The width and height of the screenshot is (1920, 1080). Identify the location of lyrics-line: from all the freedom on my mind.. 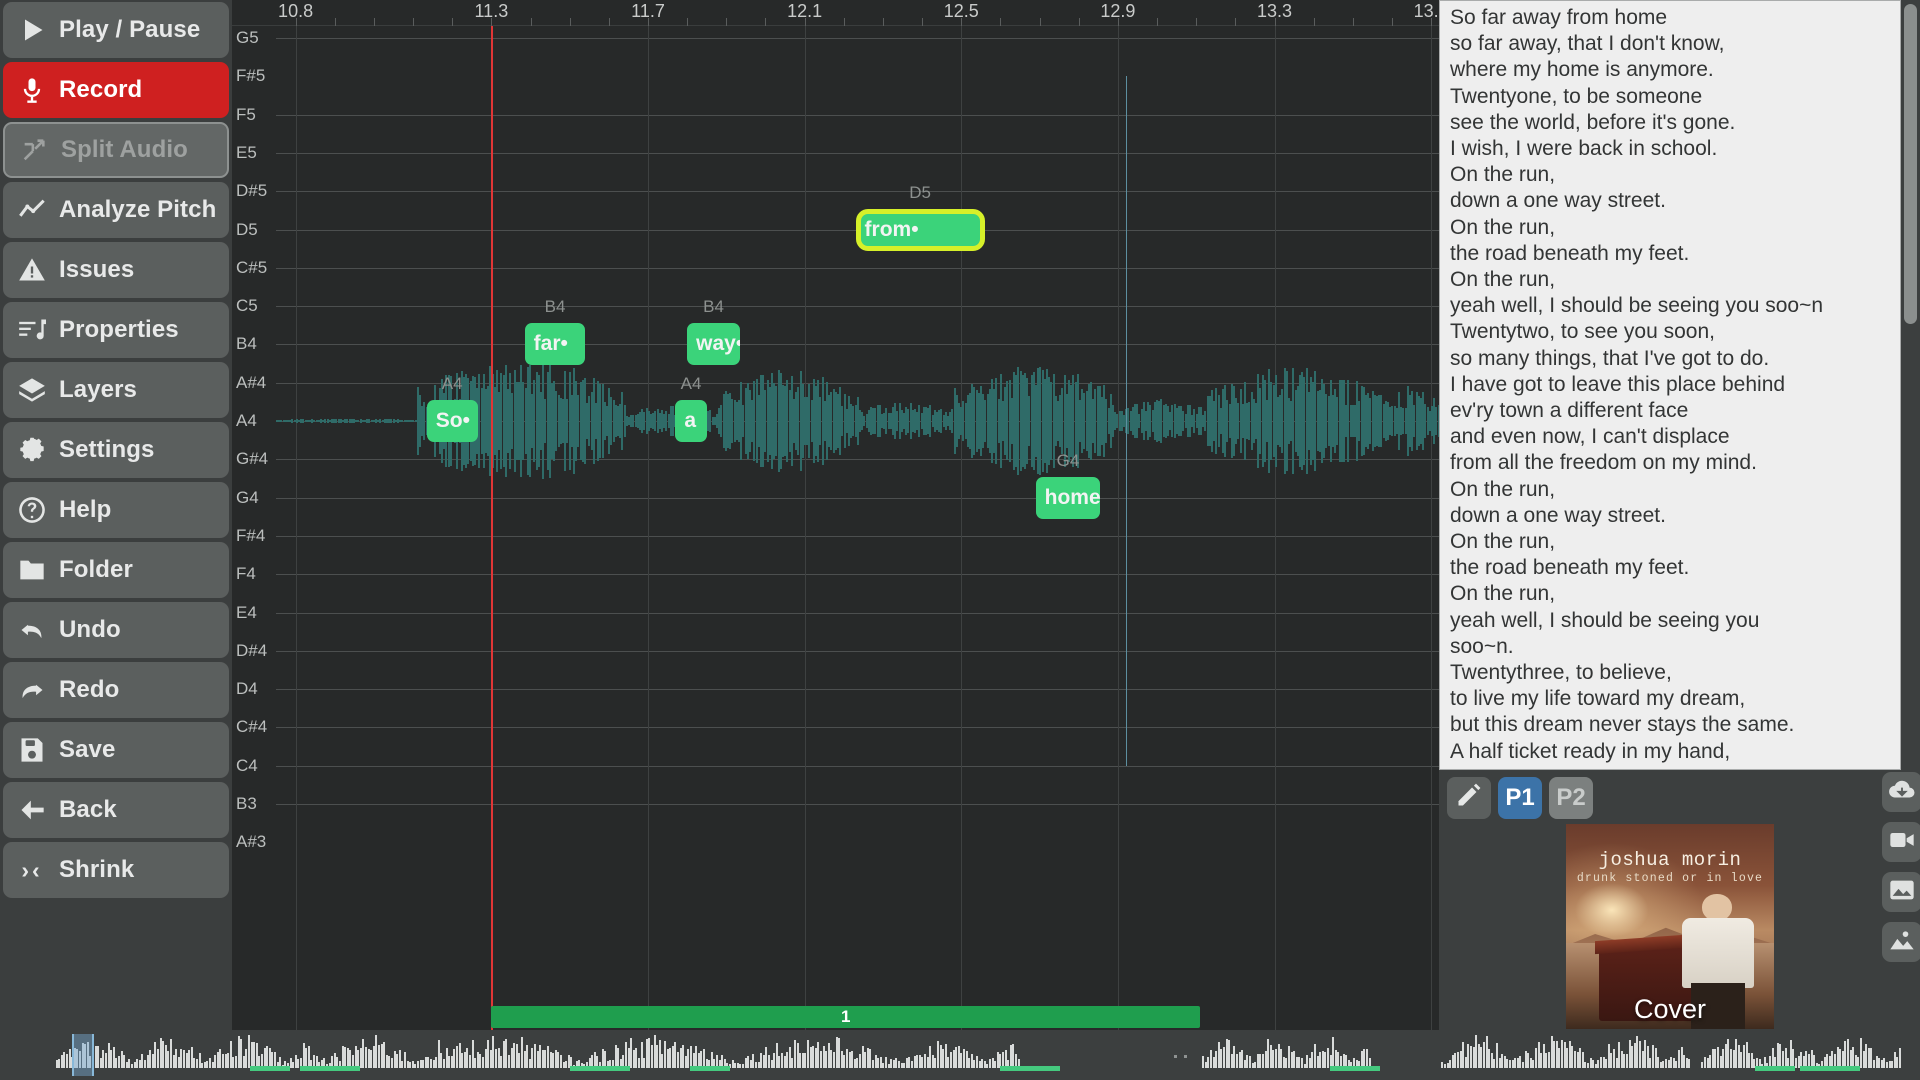
(1675, 463).